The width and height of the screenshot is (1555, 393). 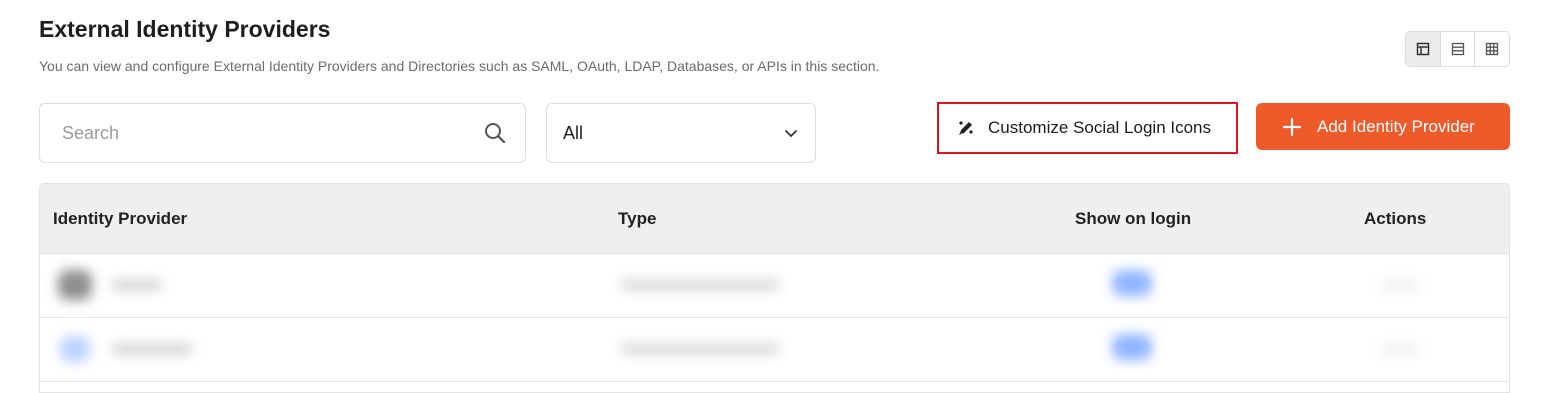 What do you see at coordinates (1292, 126) in the screenshot?
I see `plus-icon` at bounding box center [1292, 126].